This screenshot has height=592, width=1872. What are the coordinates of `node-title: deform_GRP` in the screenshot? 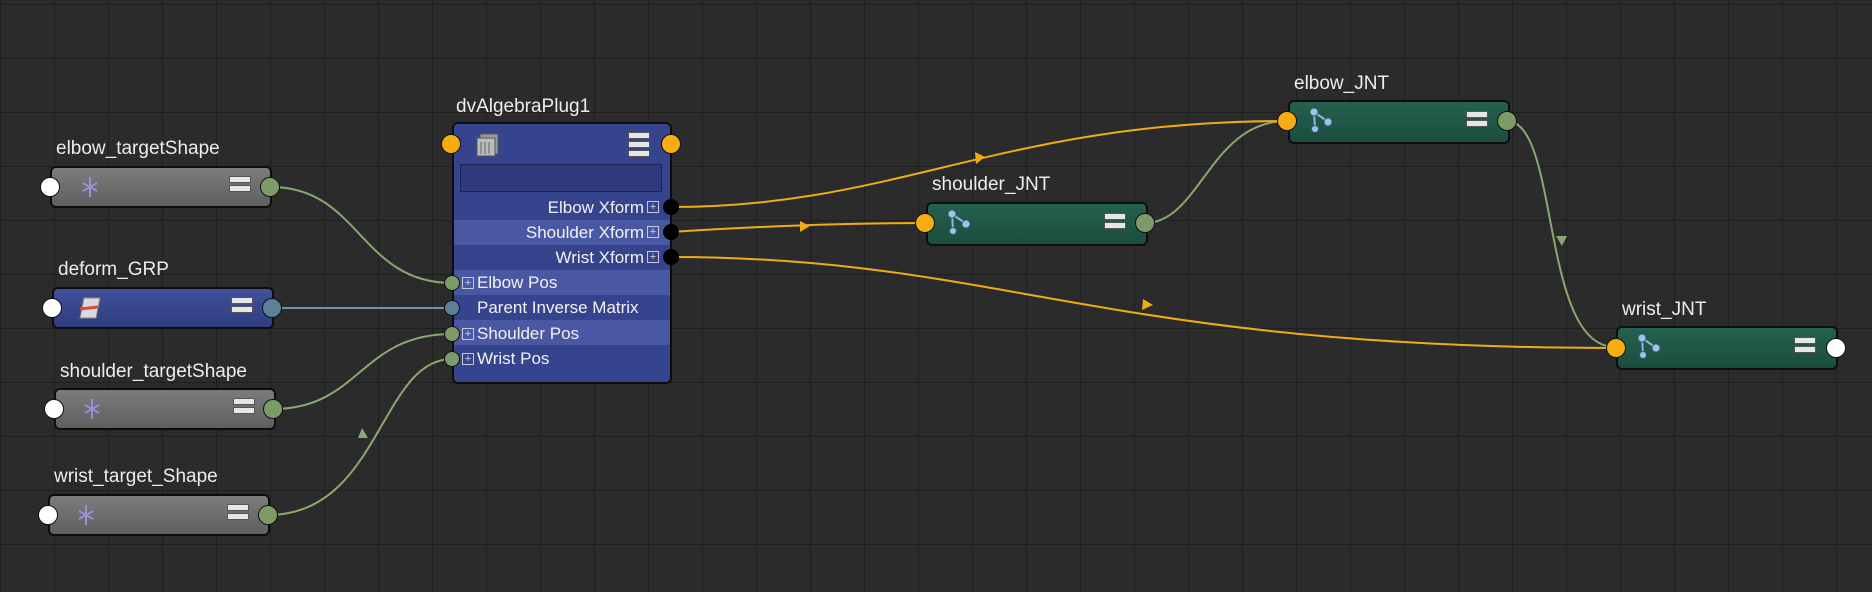 It's located at (113, 269).